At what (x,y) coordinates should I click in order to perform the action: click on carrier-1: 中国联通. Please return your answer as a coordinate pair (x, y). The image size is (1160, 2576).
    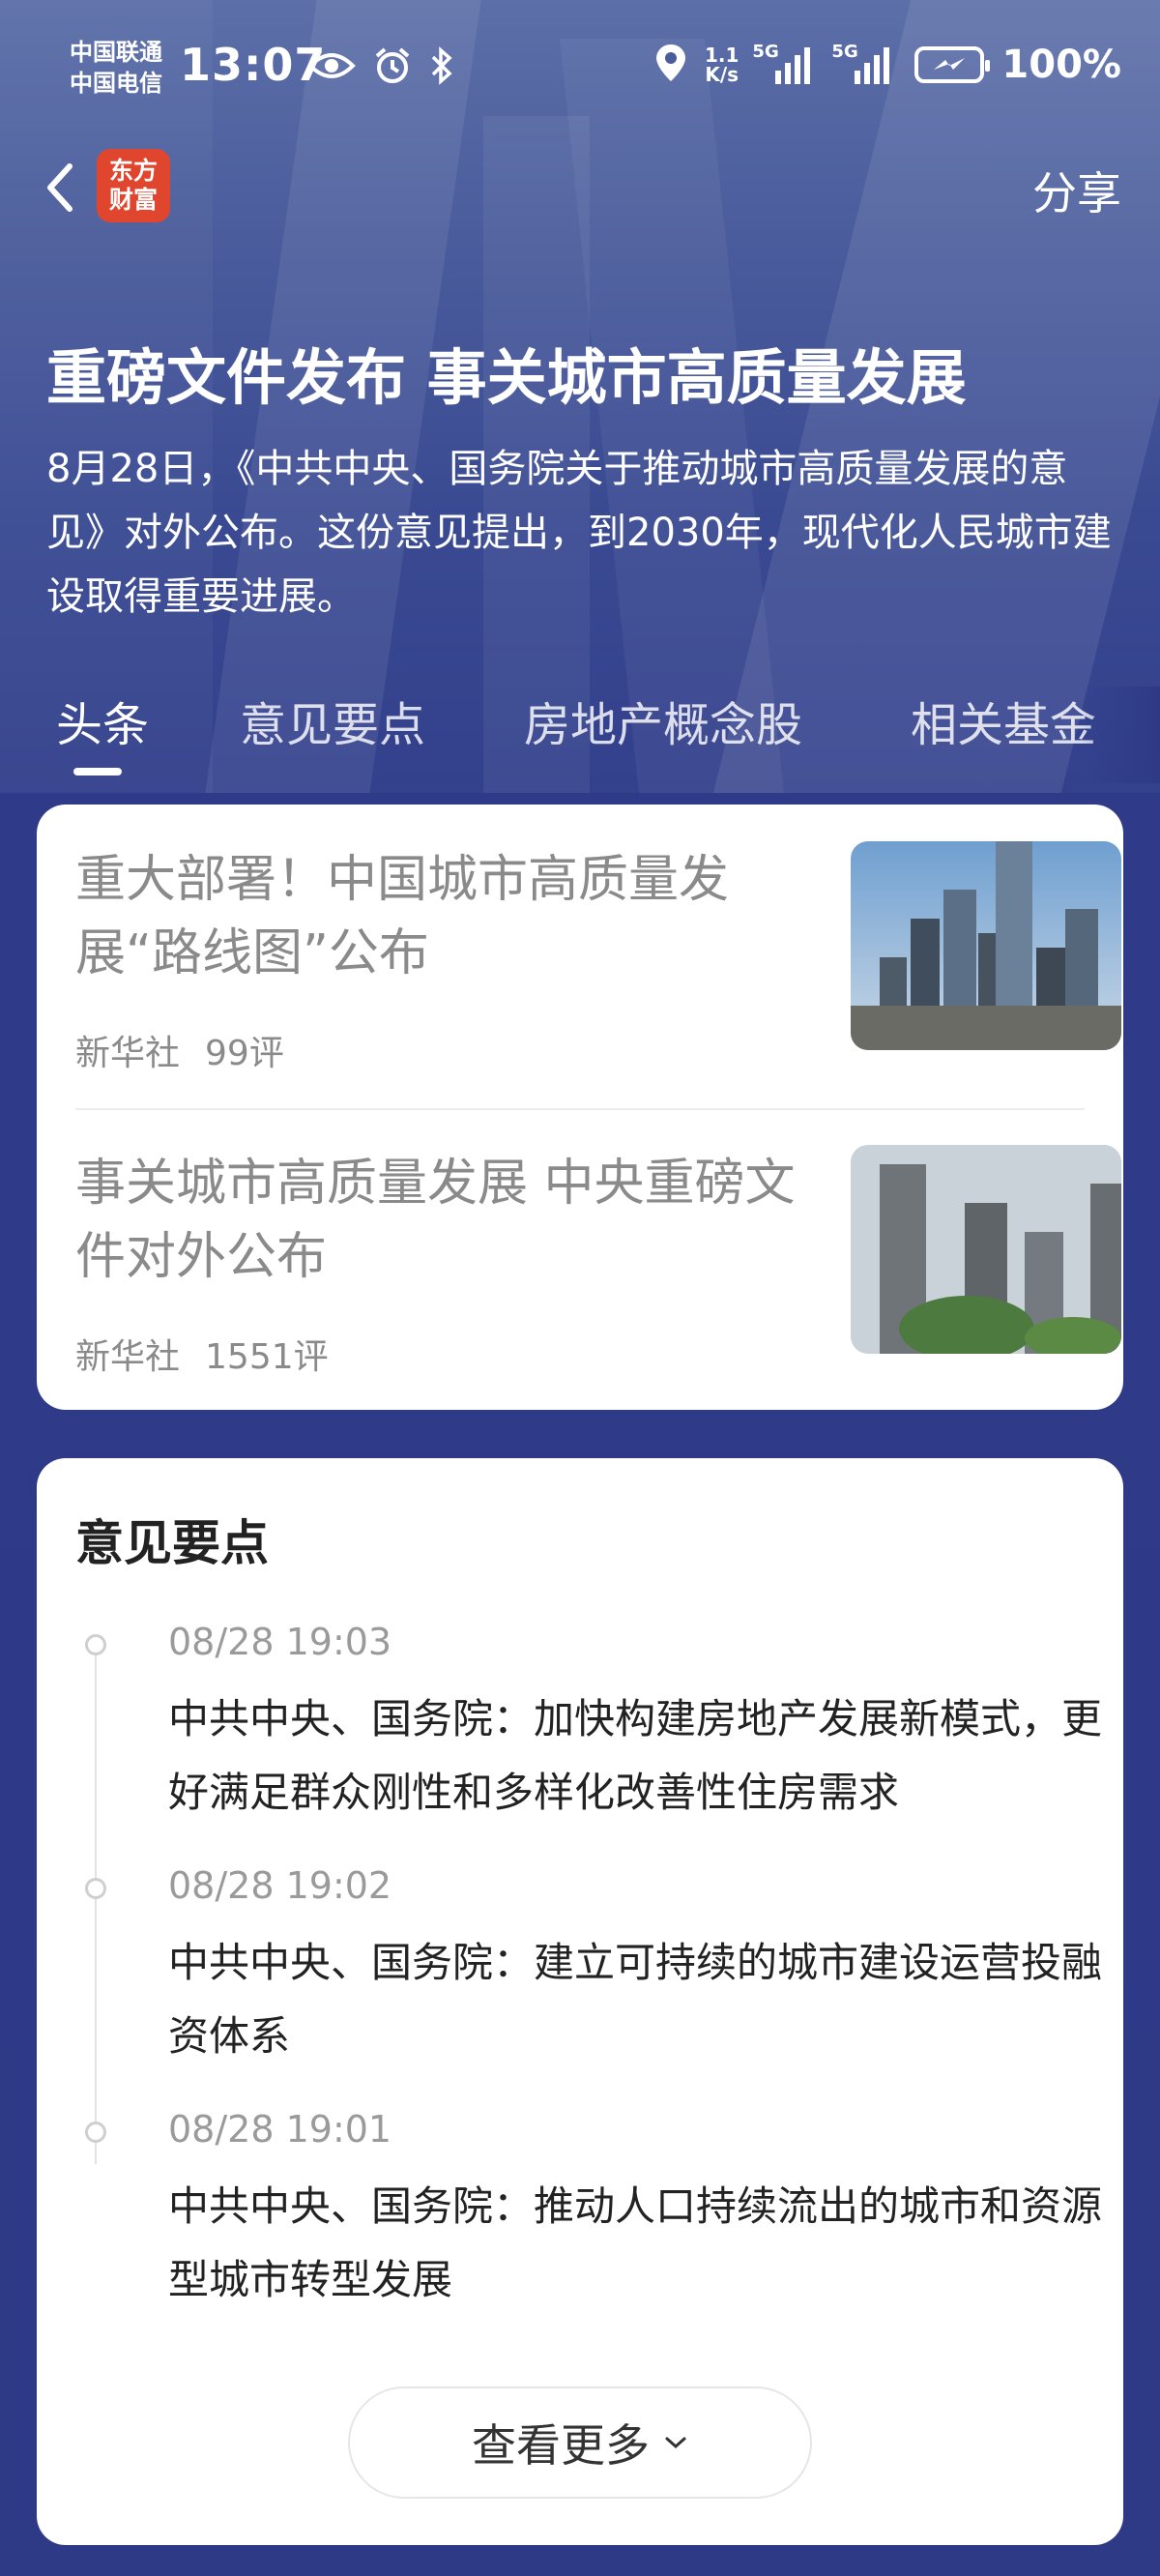
    Looking at the image, I should click on (116, 52).